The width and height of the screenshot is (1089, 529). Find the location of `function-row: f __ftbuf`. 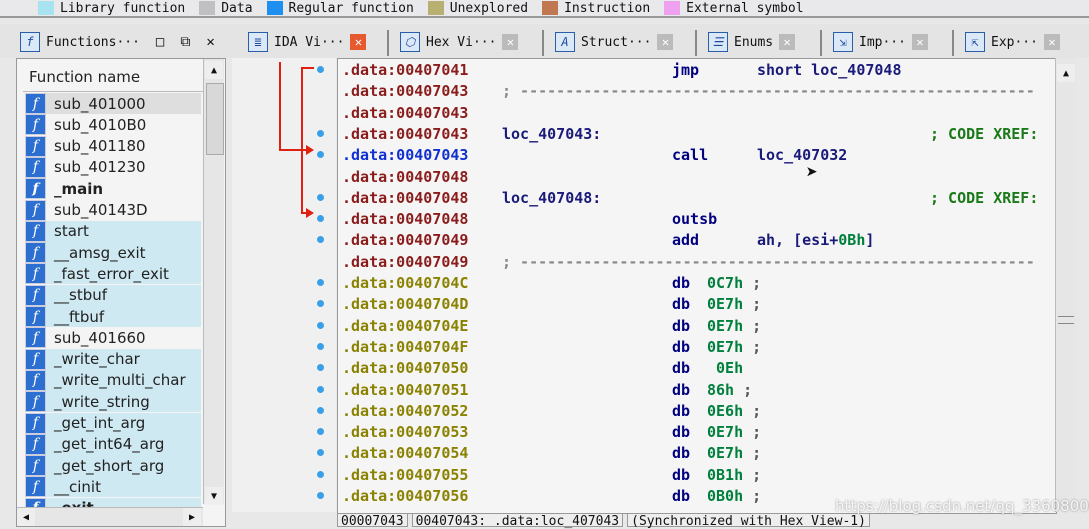

function-row: f __ftbuf is located at coordinates (113, 316).